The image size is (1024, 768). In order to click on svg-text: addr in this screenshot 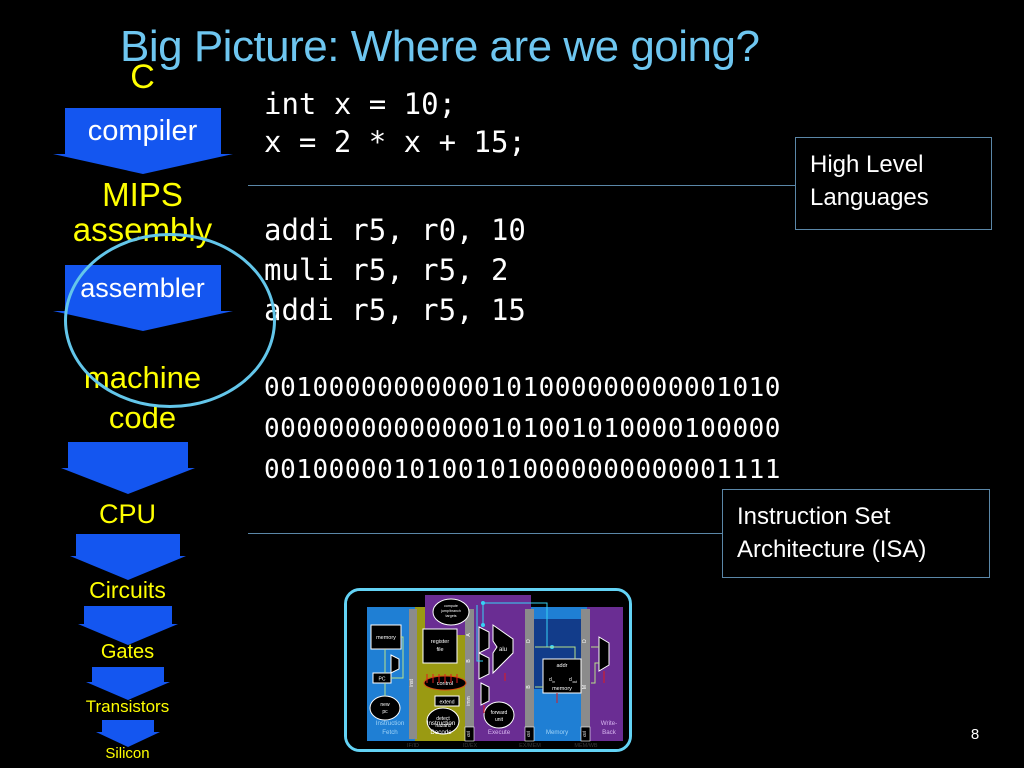, I will do `click(561, 666)`.